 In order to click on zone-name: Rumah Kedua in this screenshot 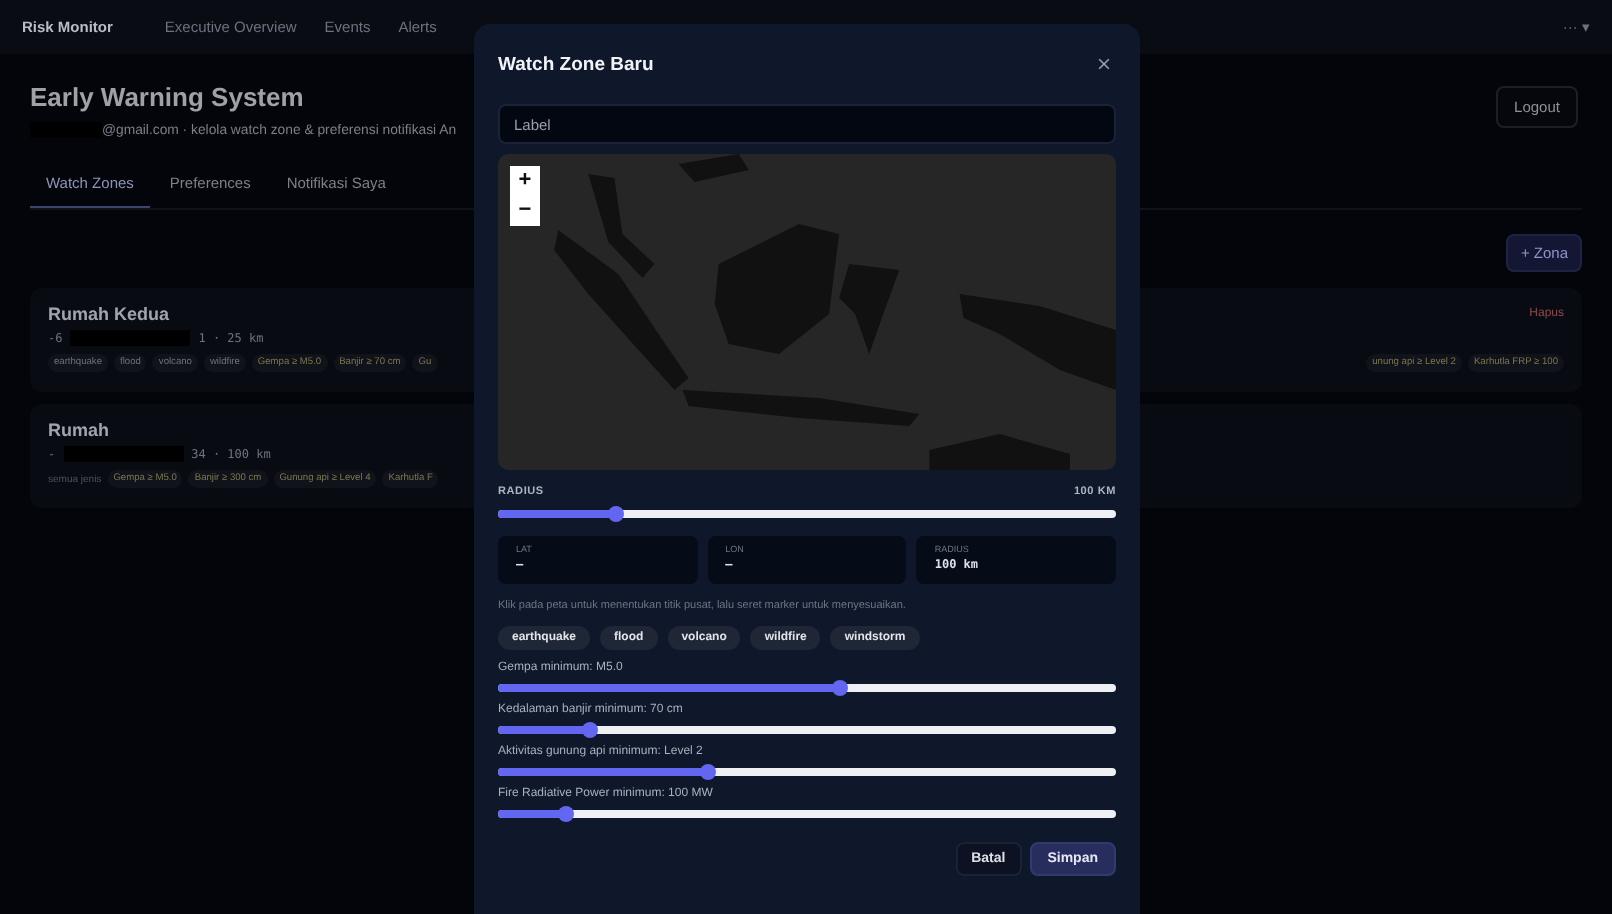, I will do `click(109, 314)`.